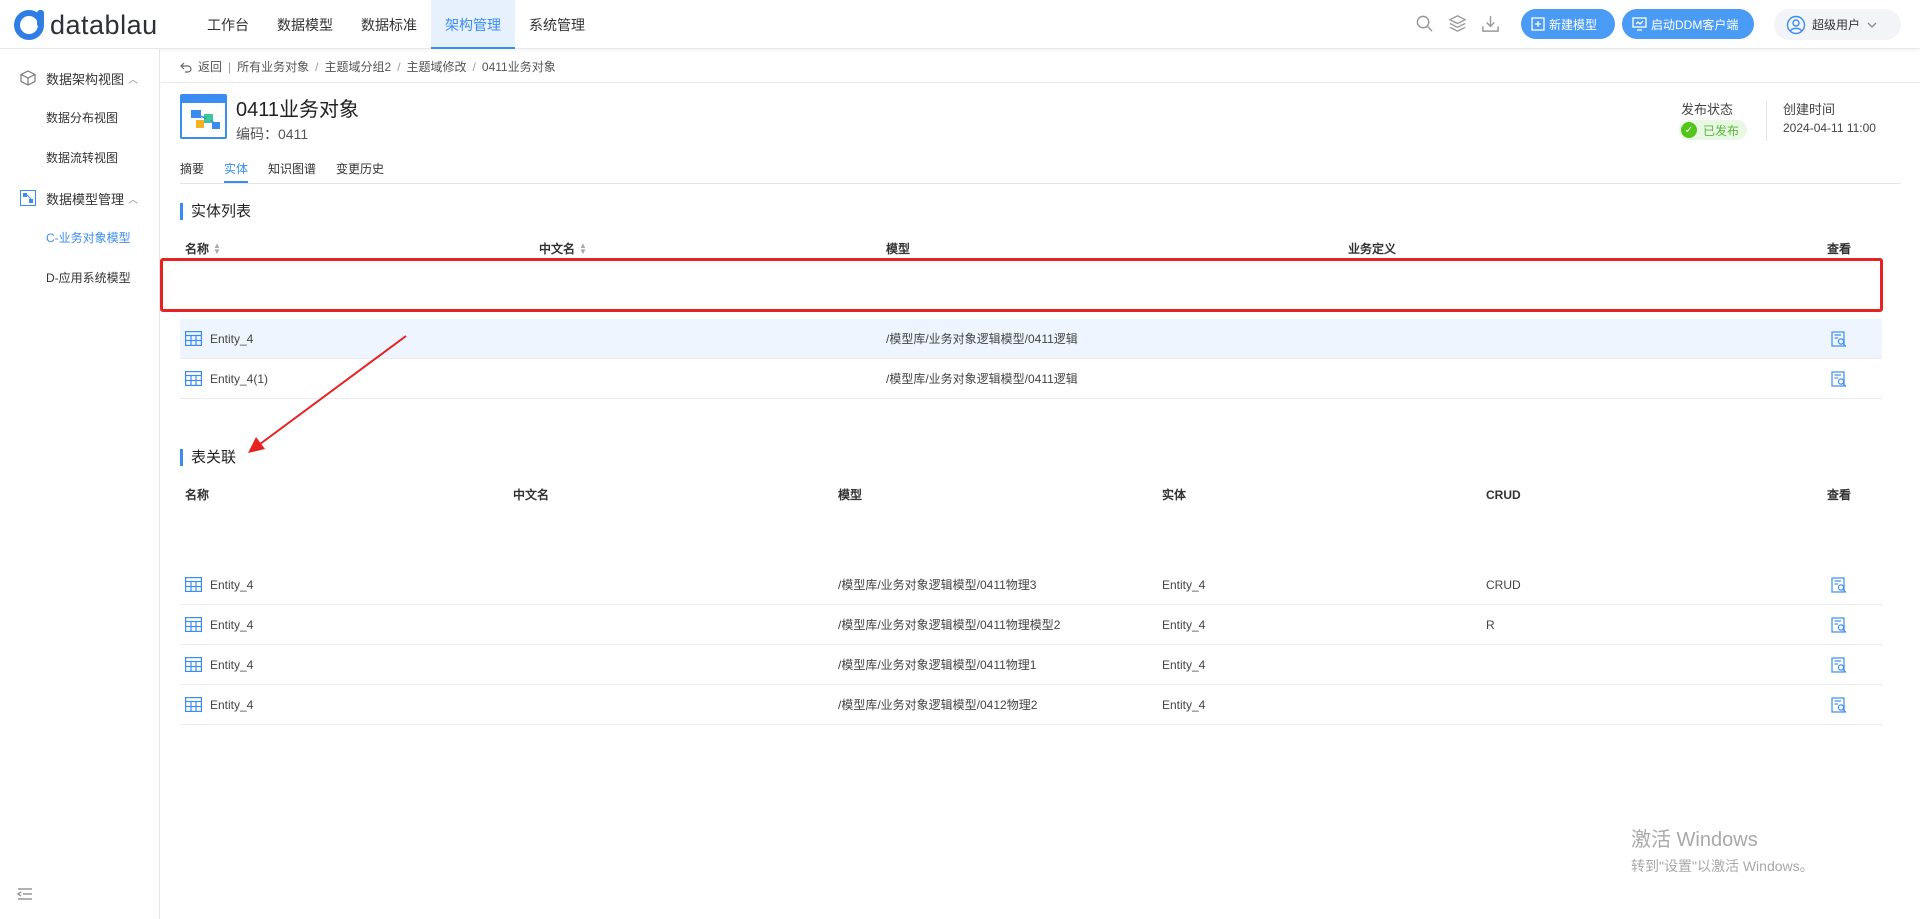  I want to click on user-avatar-icon, so click(1796, 24).